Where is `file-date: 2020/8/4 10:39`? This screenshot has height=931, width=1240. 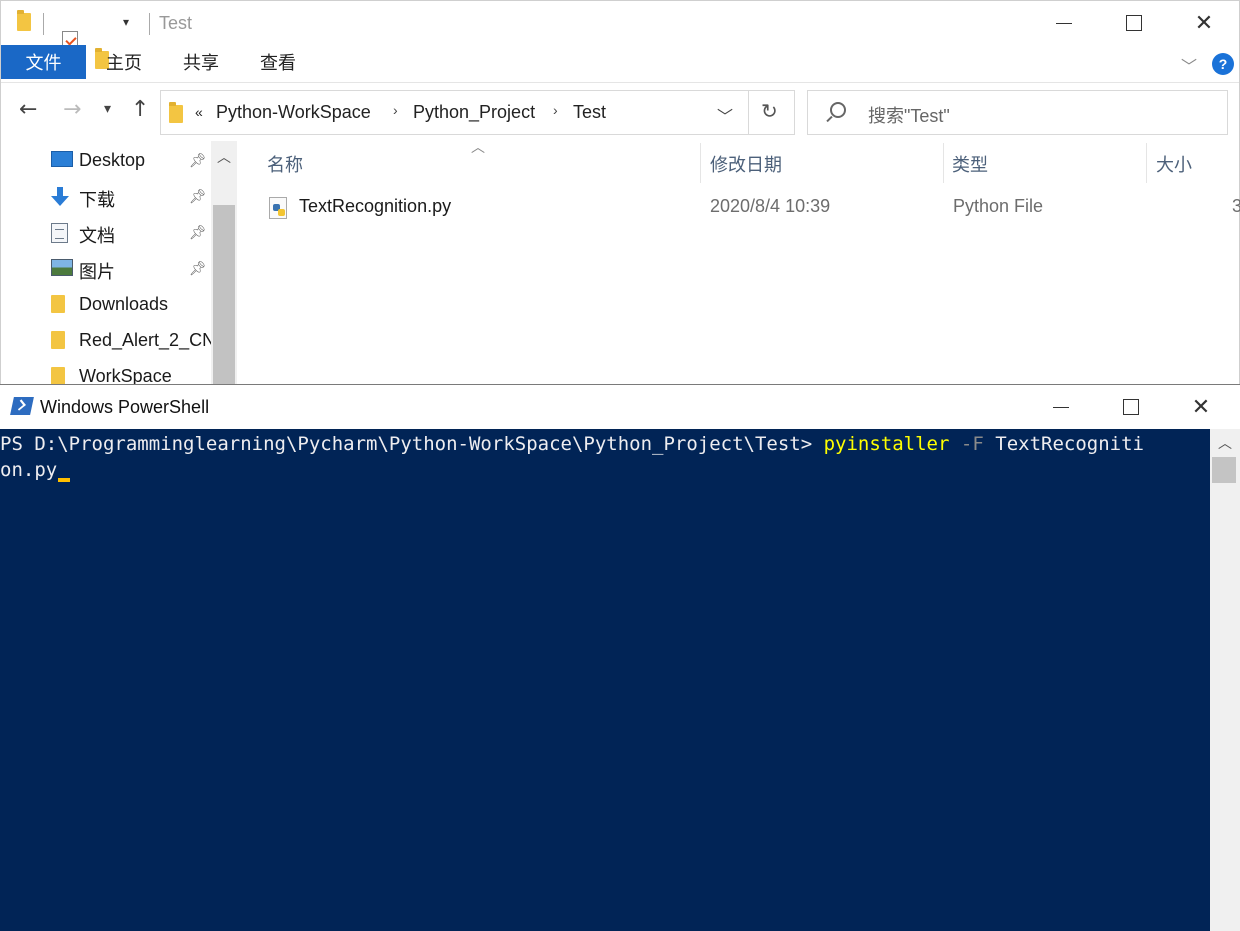 file-date: 2020/8/4 10:39 is located at coordinates (770, 206).